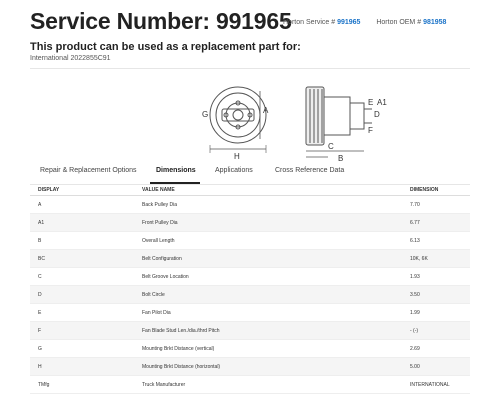  What do you see at coordinates (436, 222) in the screenshot?
I see `dimension-cell: 6.77` at bounding box center [436, 222].